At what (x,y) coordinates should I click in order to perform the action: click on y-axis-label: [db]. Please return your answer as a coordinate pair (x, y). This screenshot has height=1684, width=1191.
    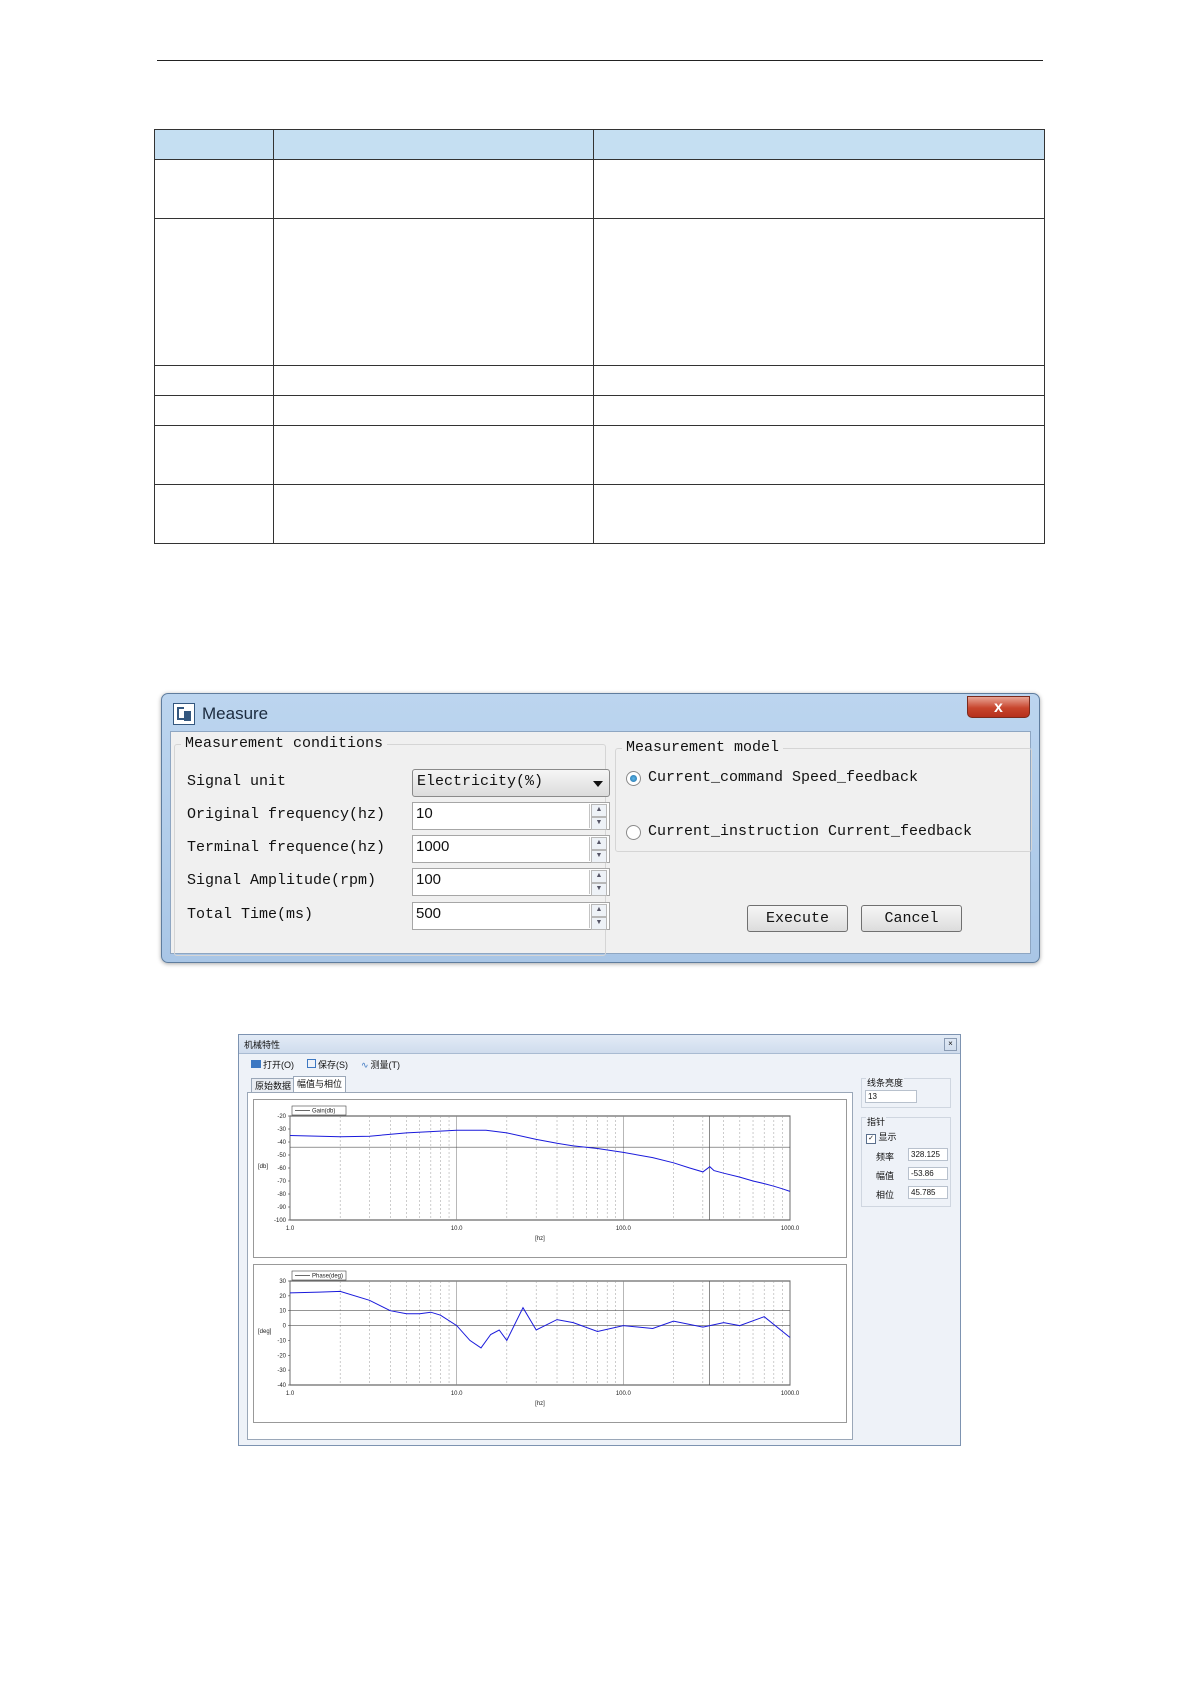
    Looking at the image, I should click on (263, 1167).